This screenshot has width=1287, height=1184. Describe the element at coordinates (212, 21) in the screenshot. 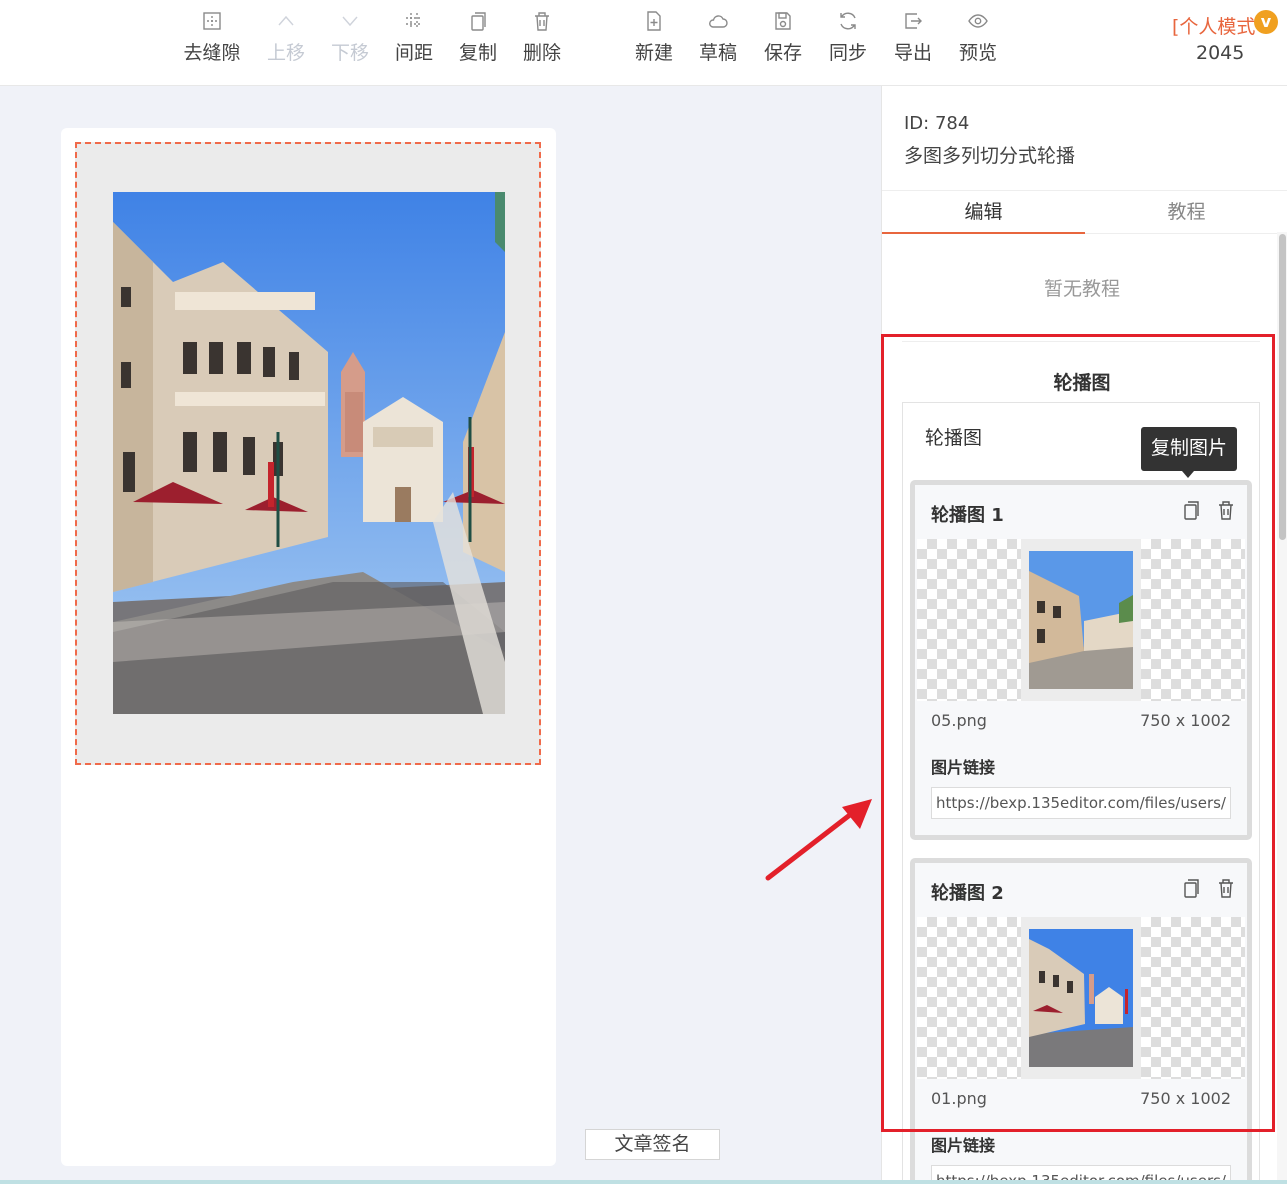

I see `remove-gap-icon` at that location.